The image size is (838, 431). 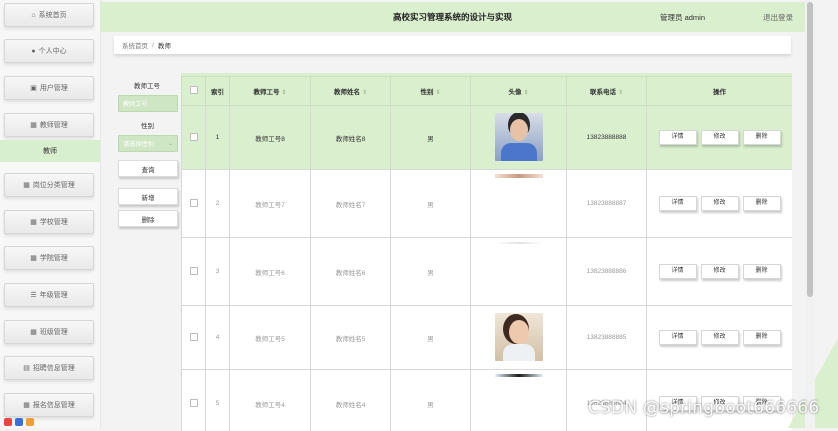 I want to click on index-cell: 4, so click(x=218, y=338).